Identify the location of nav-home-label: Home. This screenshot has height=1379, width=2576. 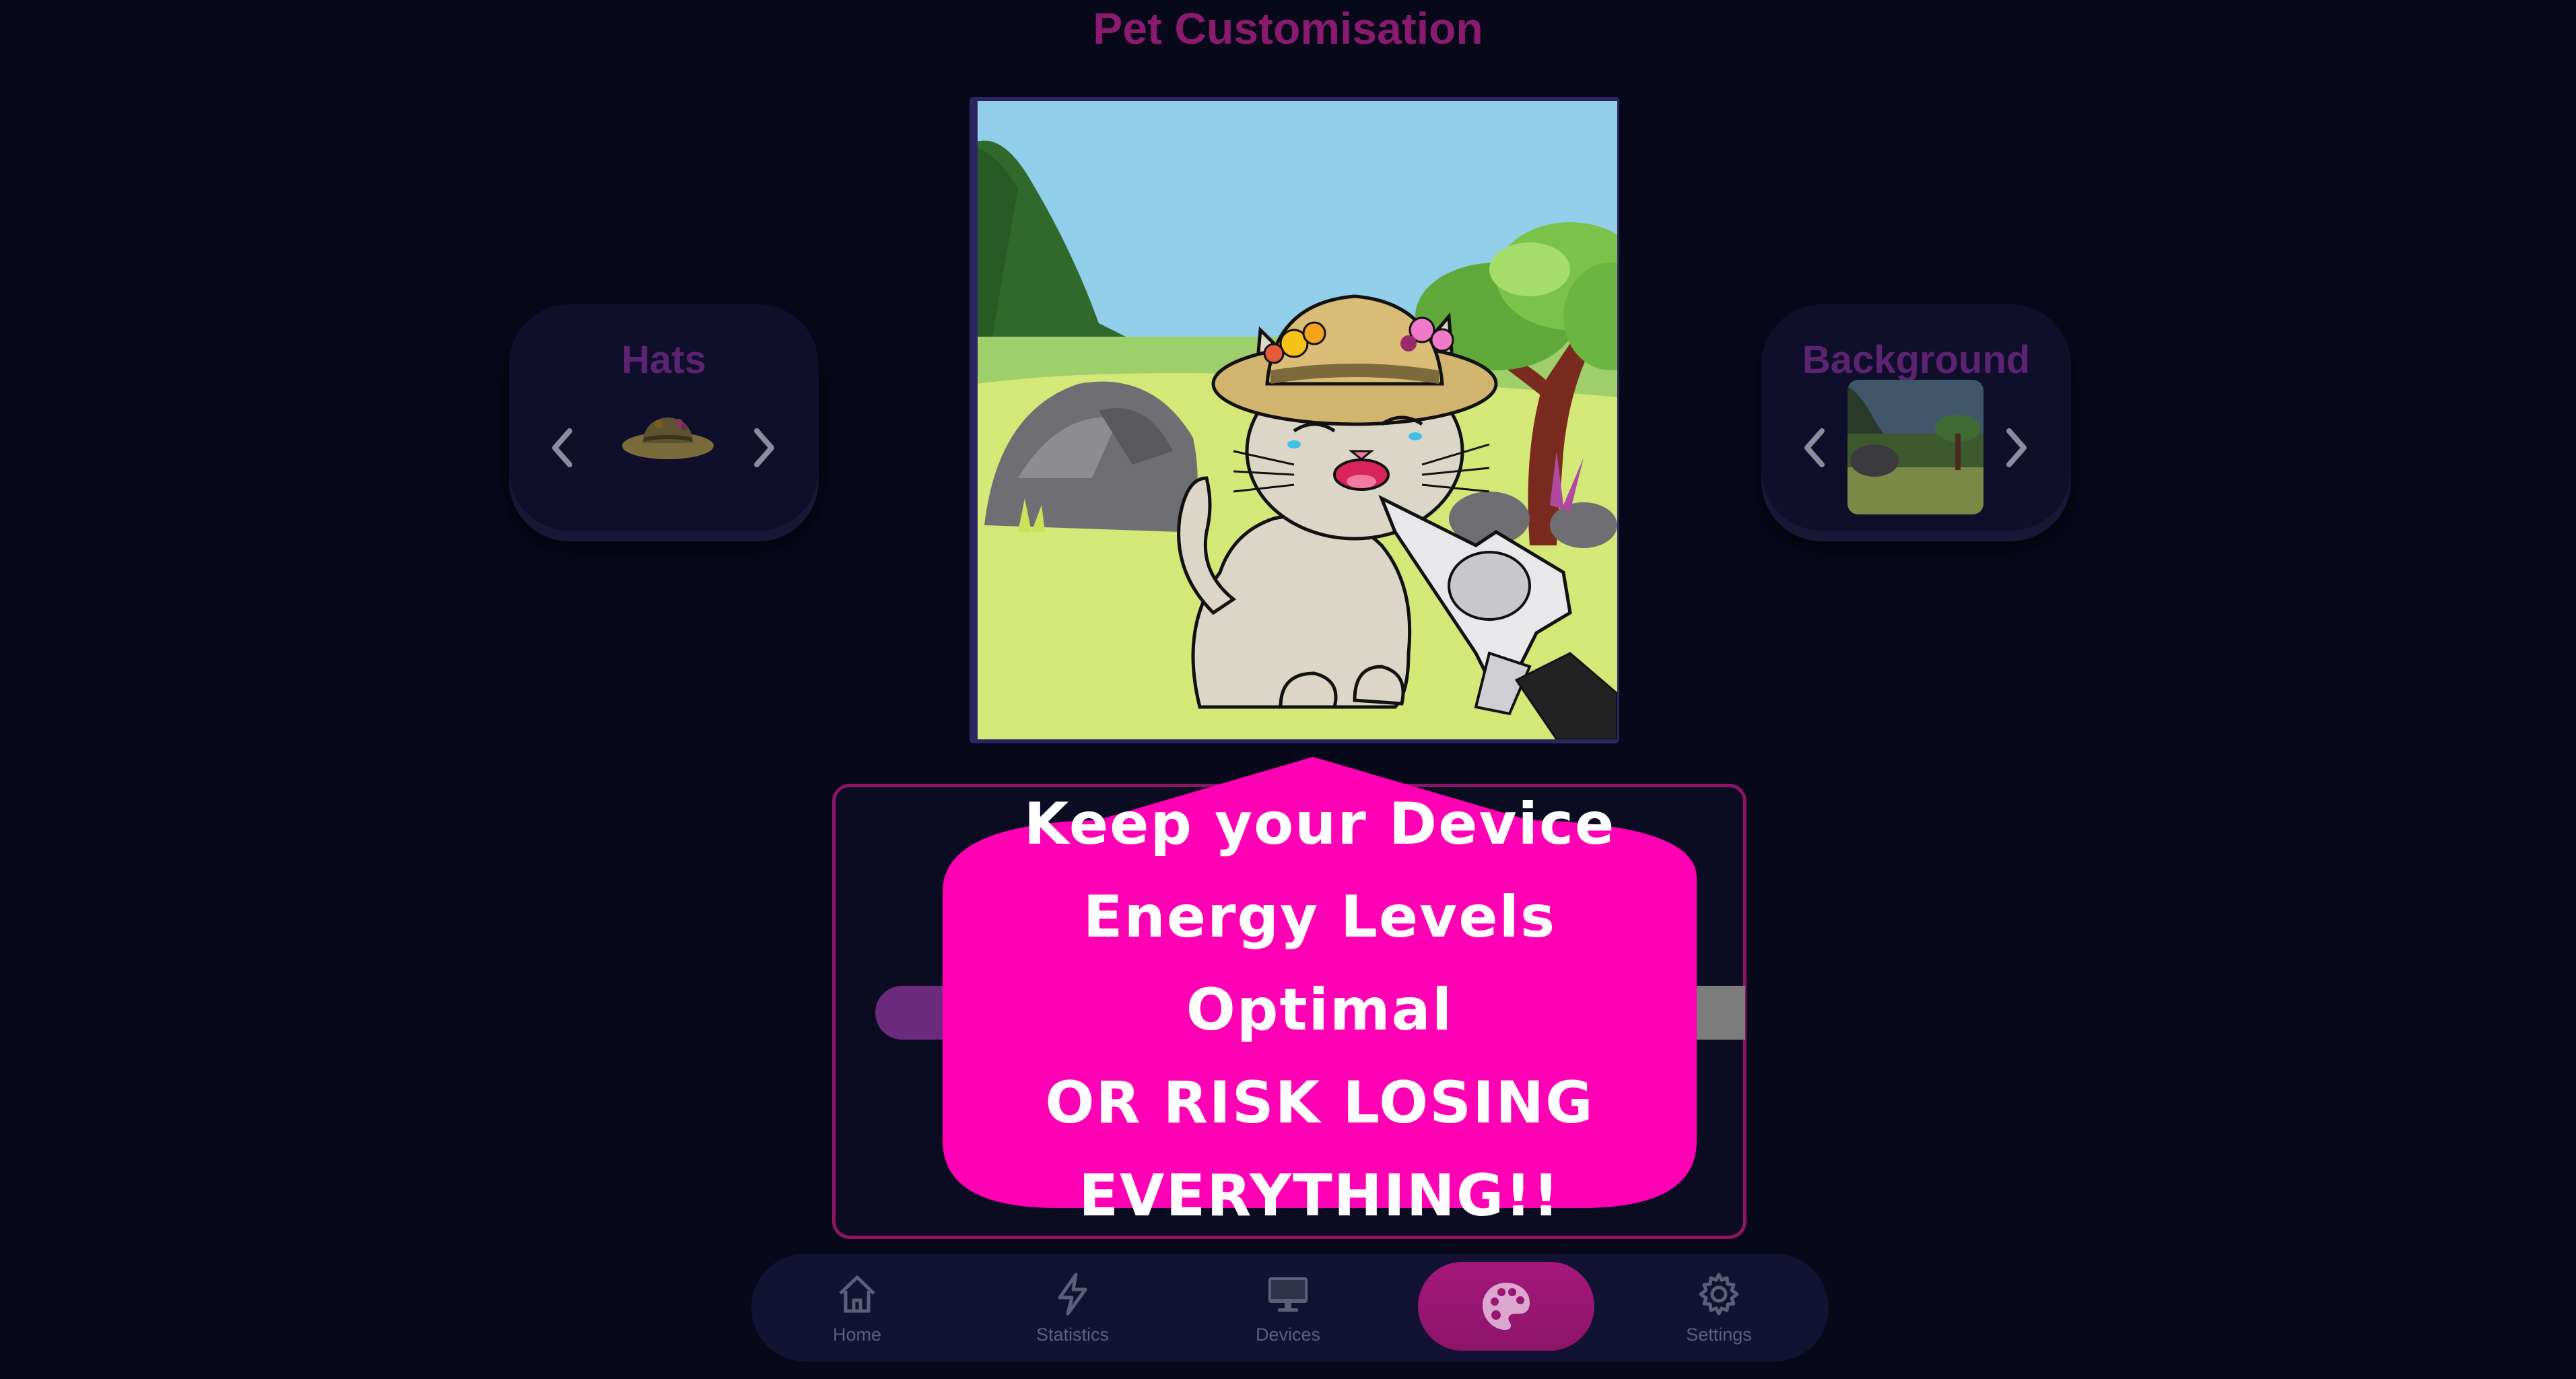
(857, 1334).